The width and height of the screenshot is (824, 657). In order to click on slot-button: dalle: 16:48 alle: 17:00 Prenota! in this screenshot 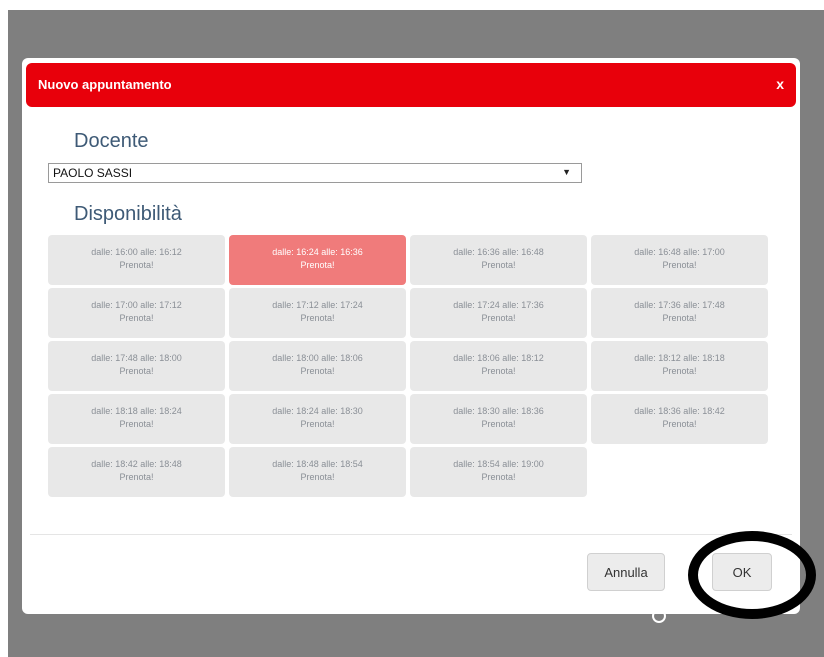, I will do `click(679, 260)`.